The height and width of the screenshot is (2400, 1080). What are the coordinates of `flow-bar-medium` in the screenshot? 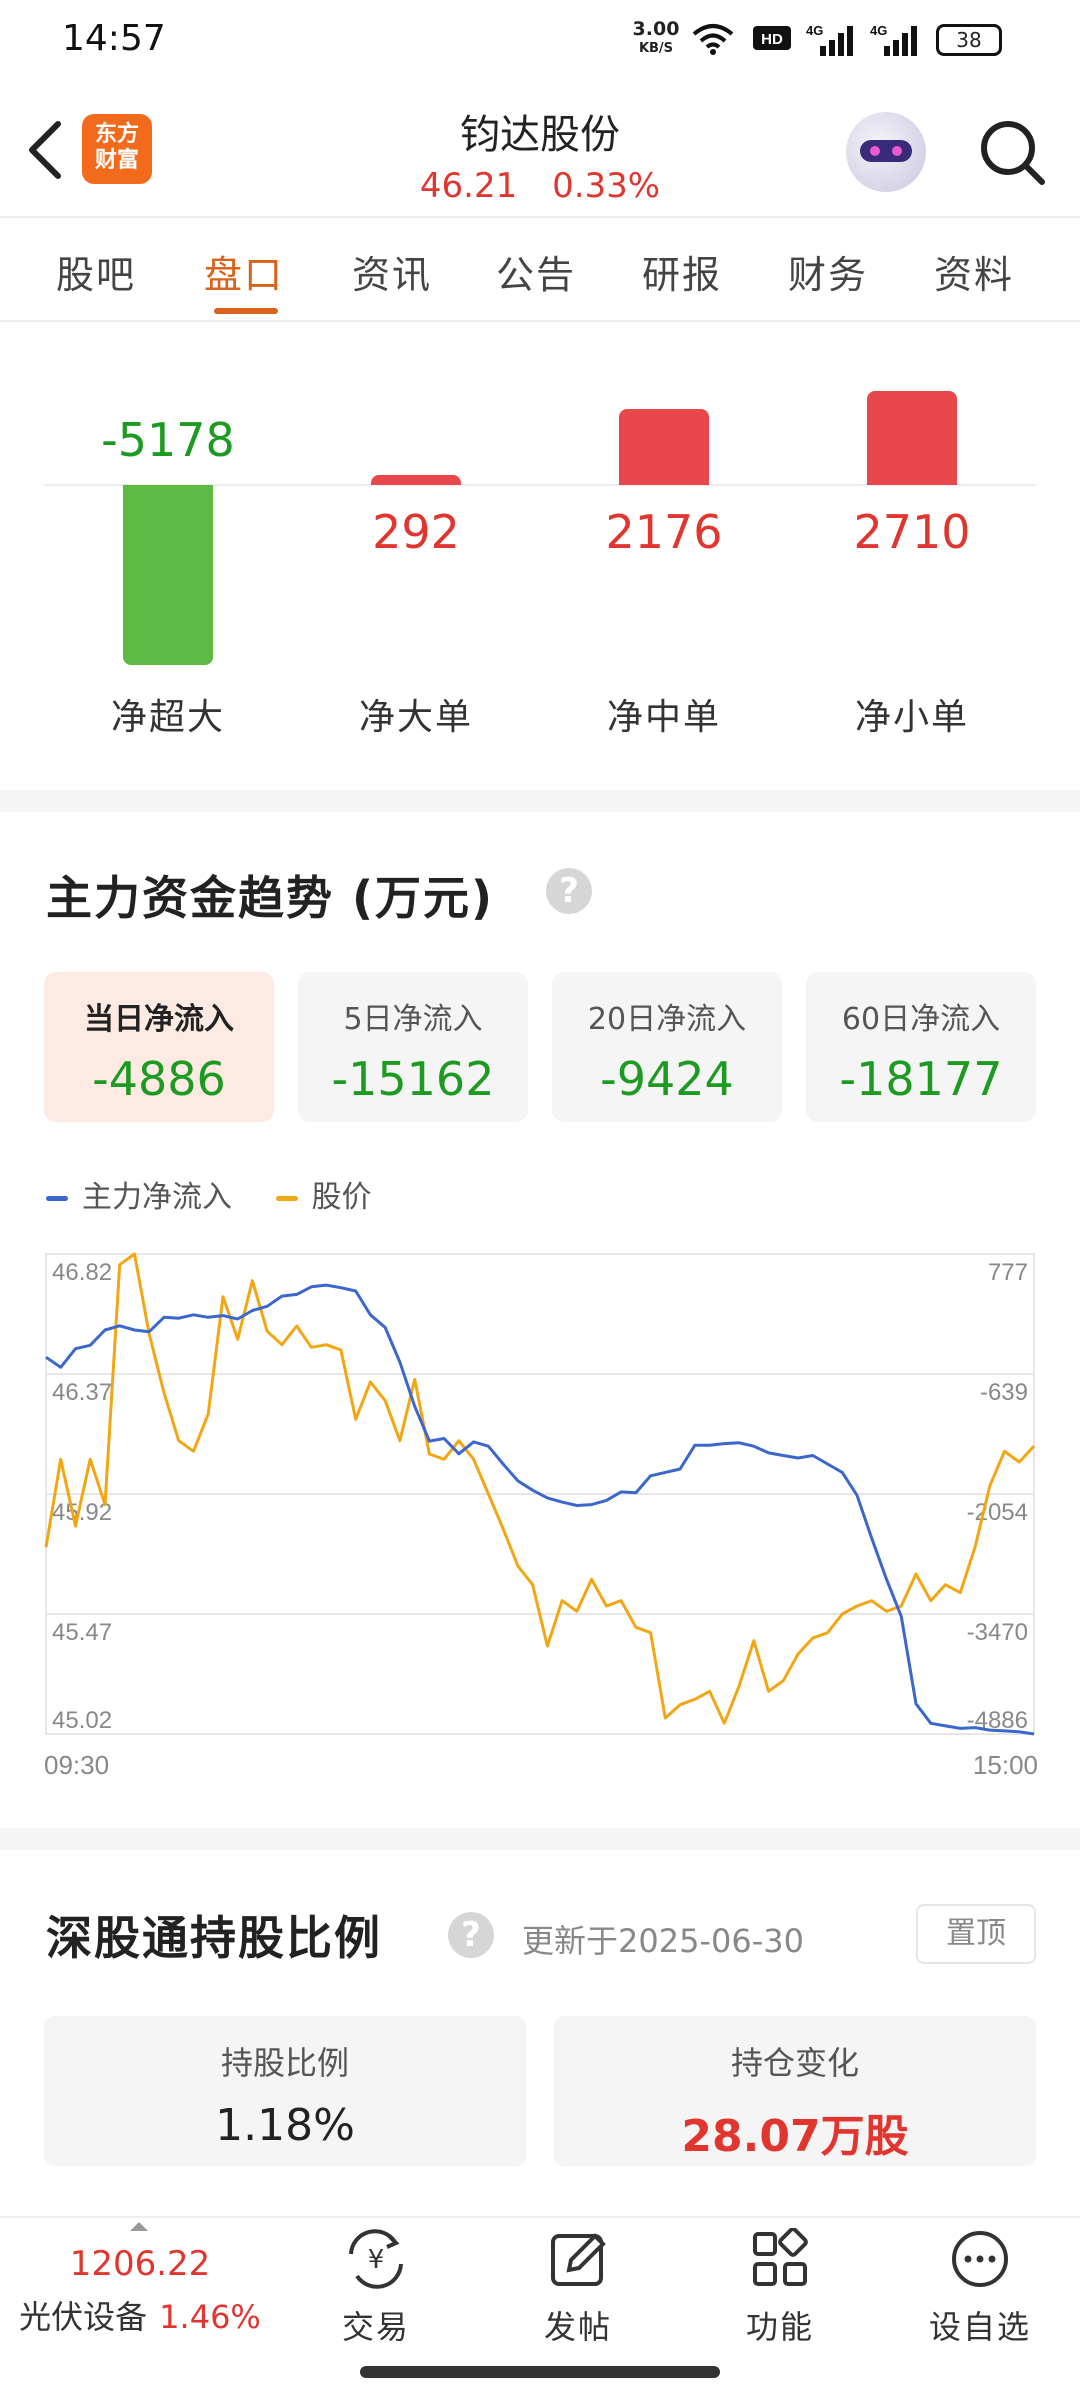 It's located at (664, 447).